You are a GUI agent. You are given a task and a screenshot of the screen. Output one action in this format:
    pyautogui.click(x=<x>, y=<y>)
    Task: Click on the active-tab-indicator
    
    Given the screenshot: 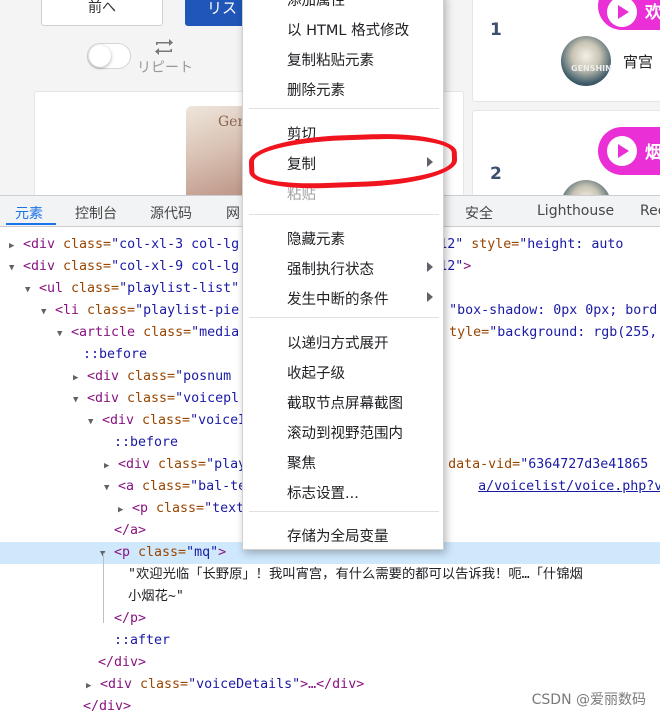 What is the action you would take?
    pyautogui.click(x=31, y=224)
    